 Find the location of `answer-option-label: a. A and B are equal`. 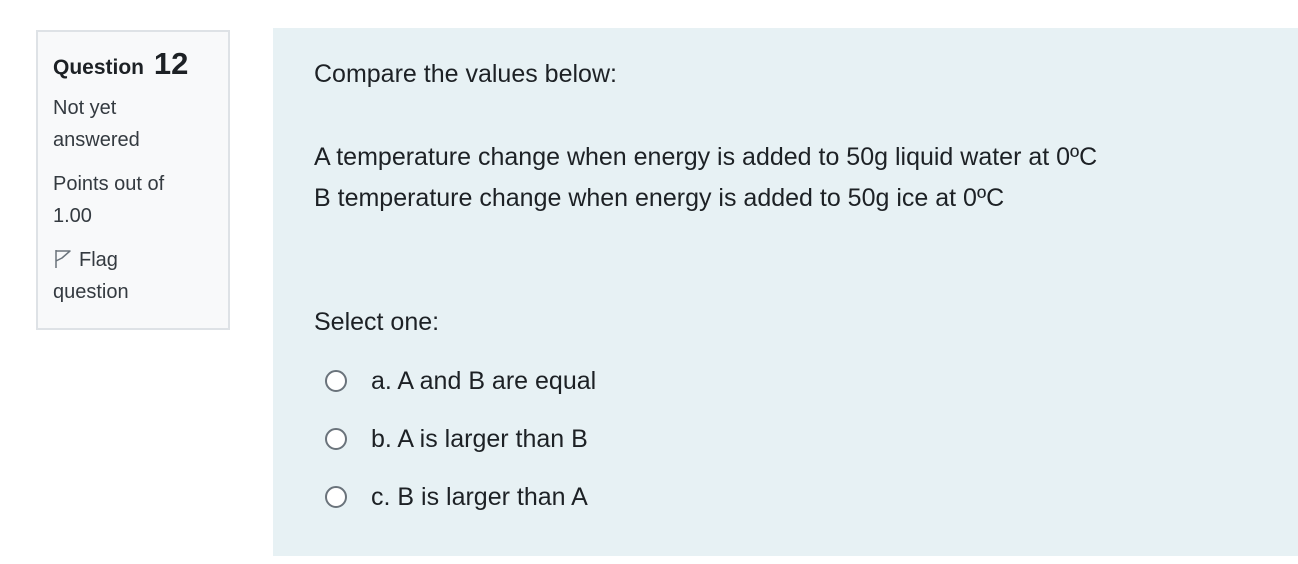

answer-option-label: a. A and B are equal is located at coordinates (483, 381).